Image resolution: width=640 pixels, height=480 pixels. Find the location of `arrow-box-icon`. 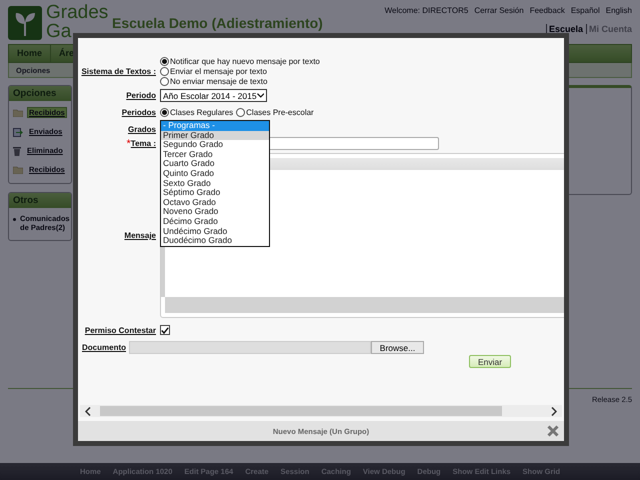

arrow-box-icon is located at coordinates (18, 131).